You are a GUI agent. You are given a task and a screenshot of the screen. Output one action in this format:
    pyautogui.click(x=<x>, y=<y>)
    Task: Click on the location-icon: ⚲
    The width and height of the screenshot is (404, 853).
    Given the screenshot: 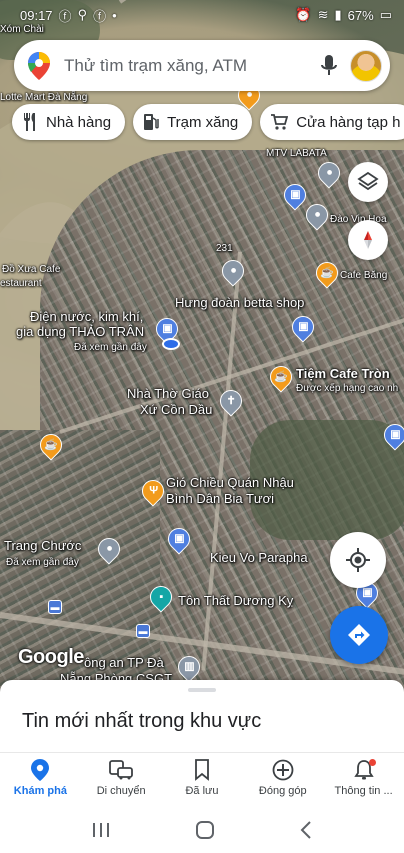 What is the action you would take?
    pyautogui.click(x=82, y=14)
    